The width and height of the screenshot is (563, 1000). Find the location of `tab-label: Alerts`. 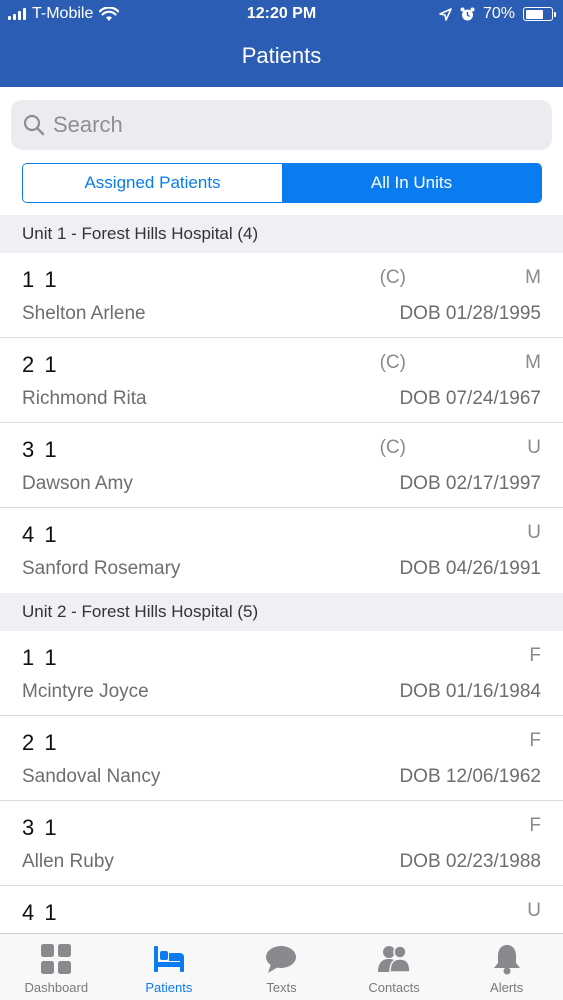

tab-label: Alerts is located at coordinates (507, 987).